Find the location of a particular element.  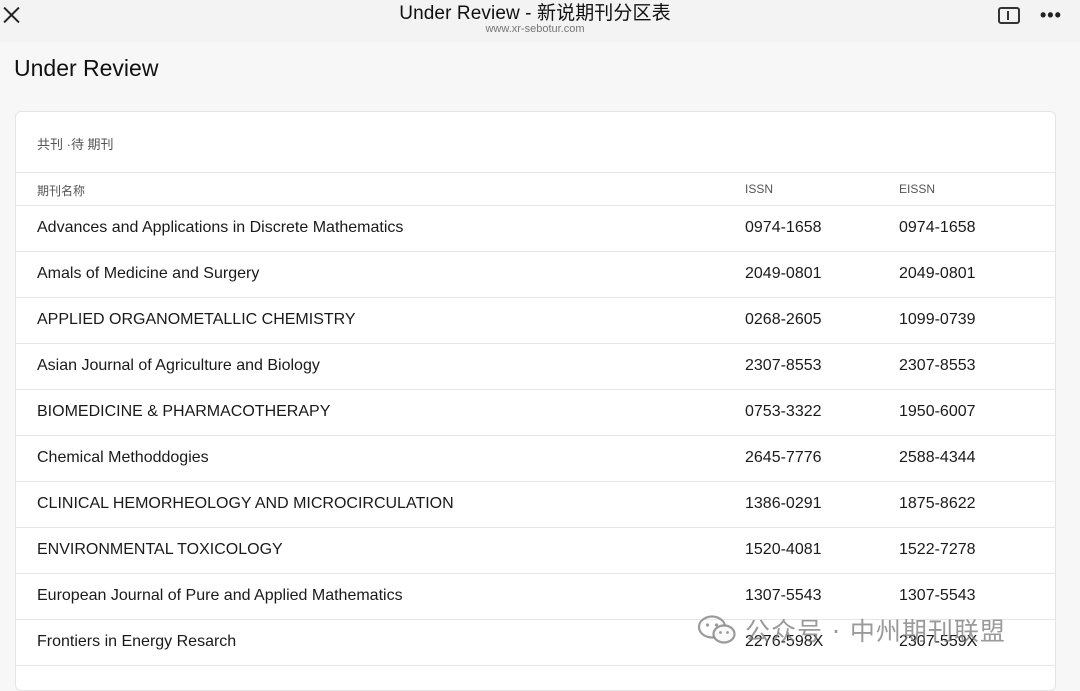

journal-name: Amals of Medicine and Surgery is located at coordinates (148, 273).